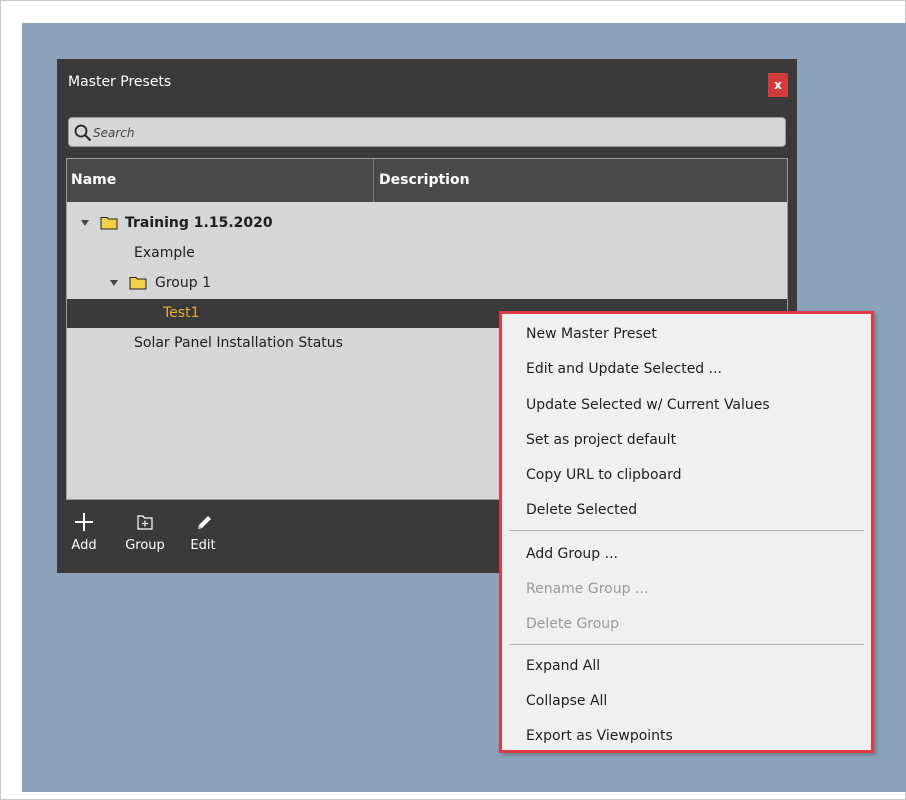 This screenshot has height=800, width=906. I want to click on pencil-icon, so click(204, 522).